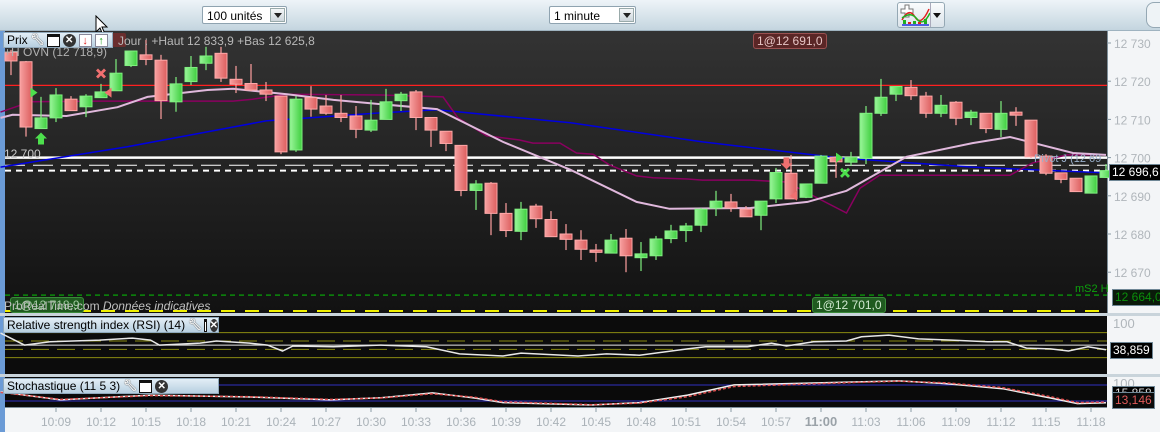  I want to click on pivot-label: Pivot J (12 69, so click(1068, 159).